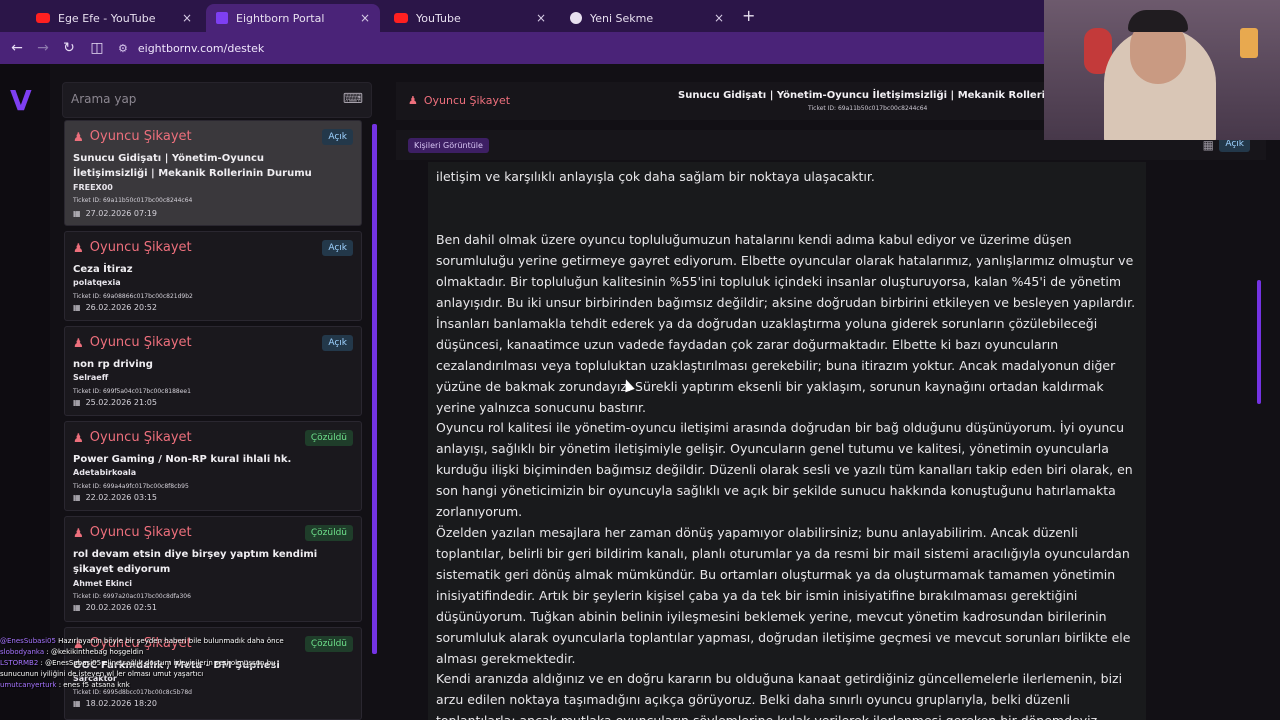 Image resolution: width=1280 pixels, height=720 pixels. I want to click on ticket-user: Ahmet Ekinci, so click(102, 583).